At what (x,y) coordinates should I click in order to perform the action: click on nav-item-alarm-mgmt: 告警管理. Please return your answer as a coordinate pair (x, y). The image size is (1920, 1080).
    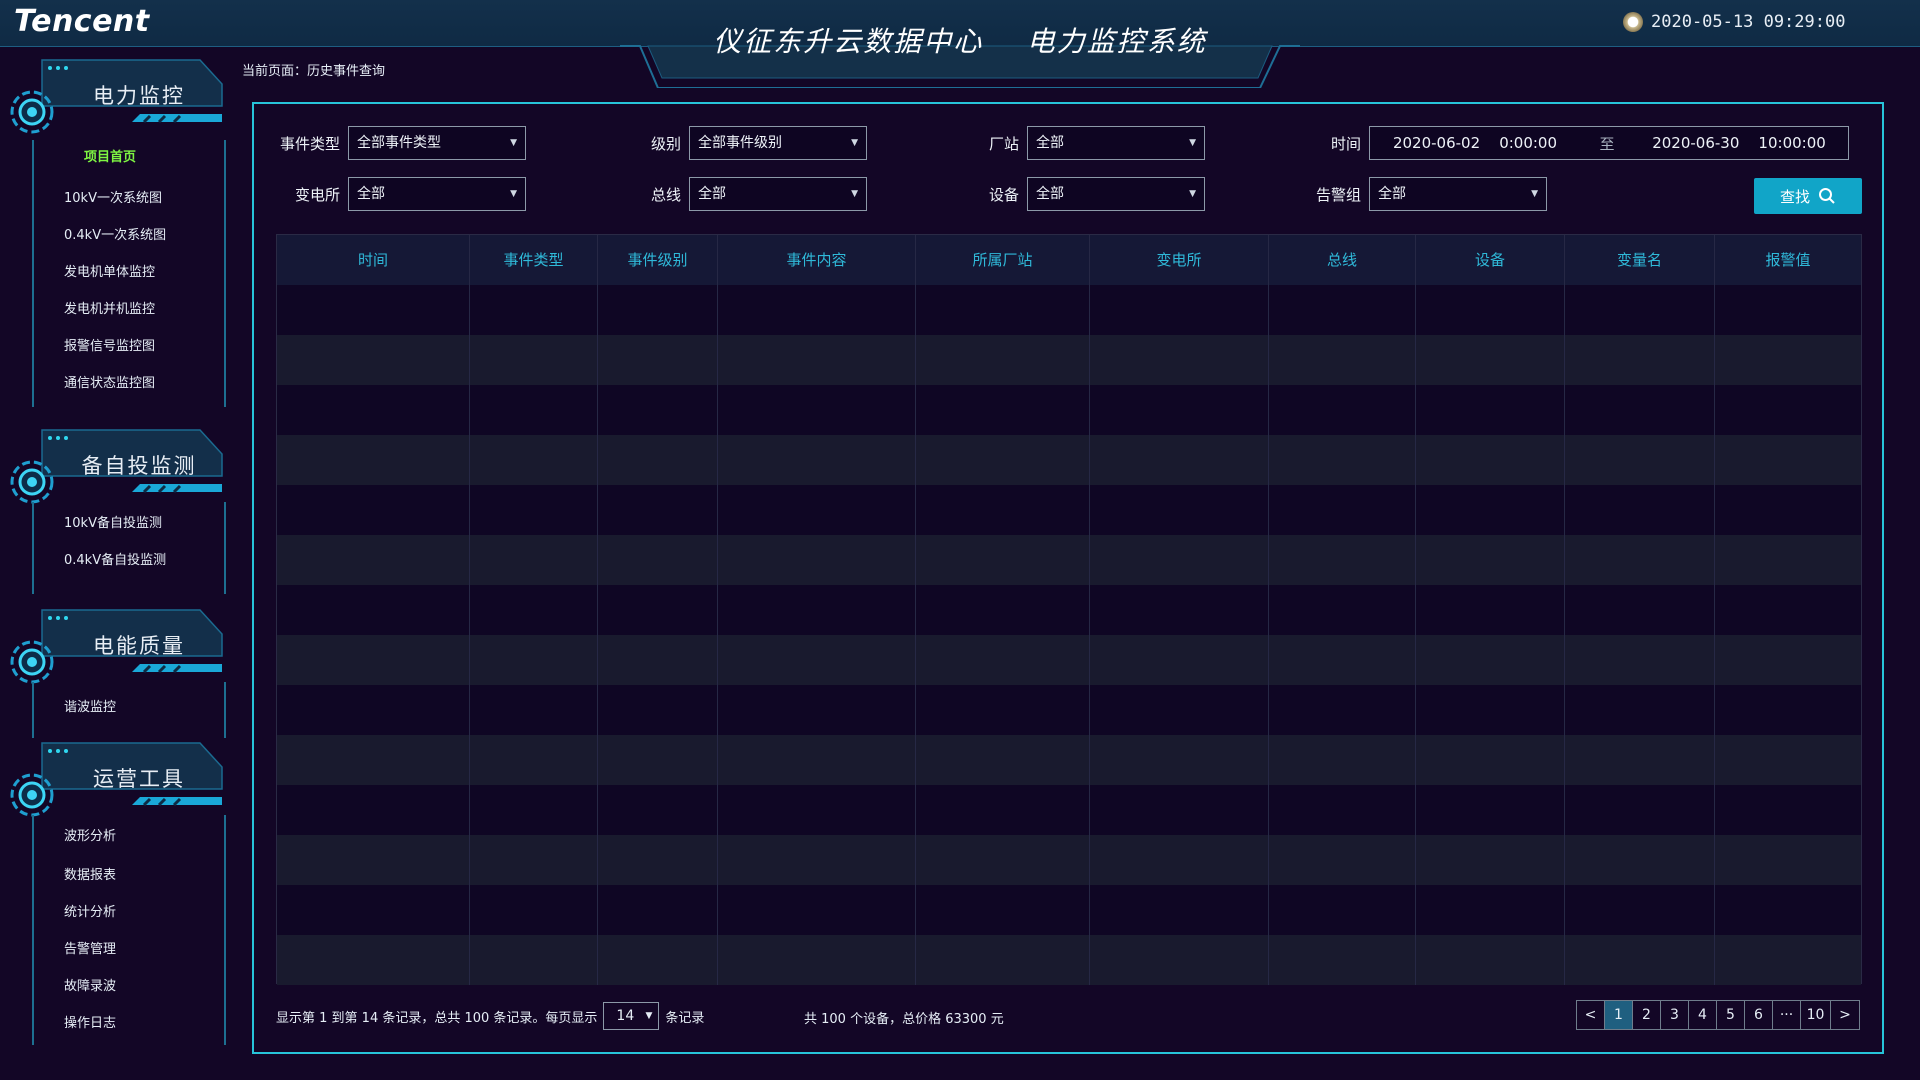
    Looking at the image, I should click on (129, 949).